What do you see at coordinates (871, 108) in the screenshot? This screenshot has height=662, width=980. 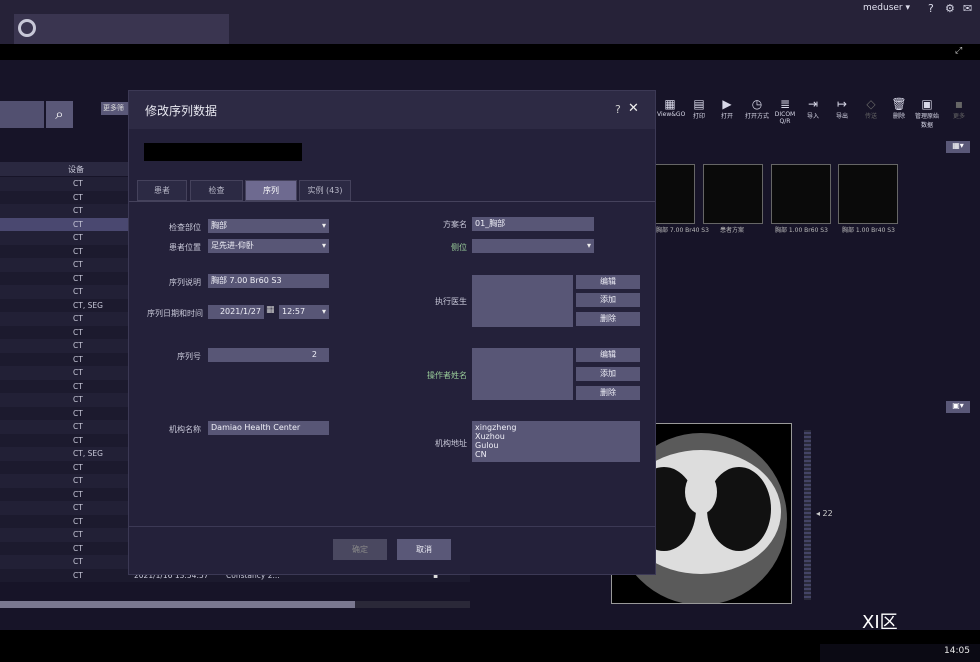 I see `tool-transfer: ◇ 传送` at bounding box center [871, 108].